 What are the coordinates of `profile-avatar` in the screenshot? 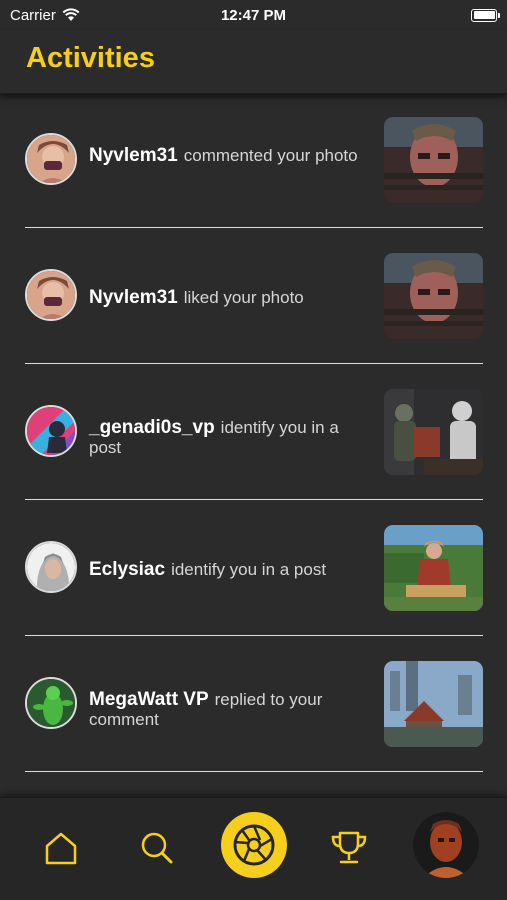 It's located at (446, 845).